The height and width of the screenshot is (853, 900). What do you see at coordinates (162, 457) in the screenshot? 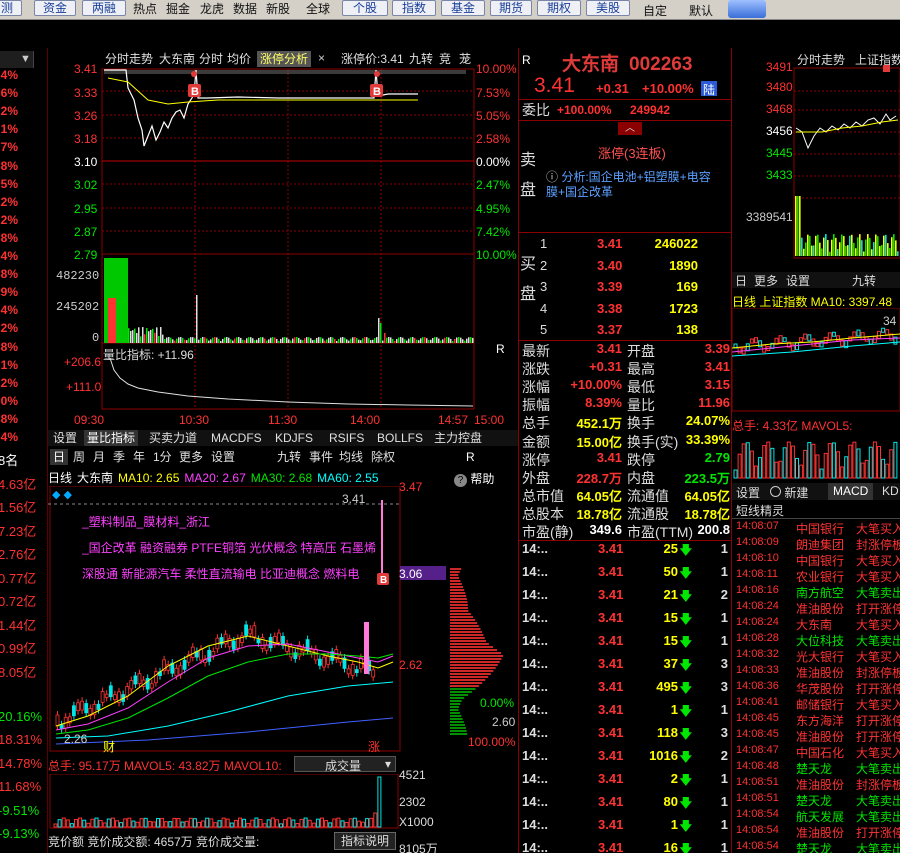
I see `tab-period-5: 1分` at bounding box center [162, 457].